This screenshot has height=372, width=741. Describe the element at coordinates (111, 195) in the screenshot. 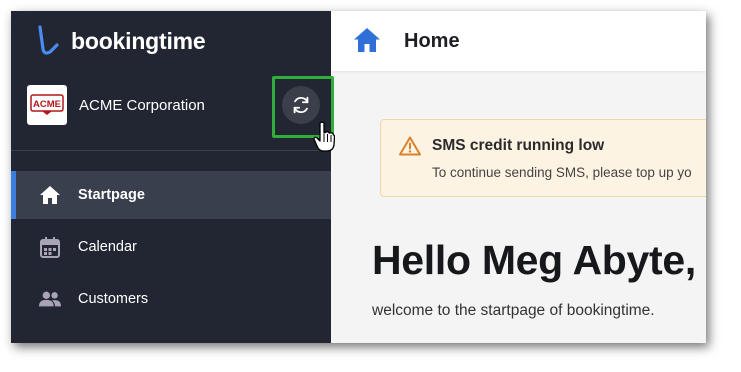

I see `sidebar-item-label: Startpage` at that location.